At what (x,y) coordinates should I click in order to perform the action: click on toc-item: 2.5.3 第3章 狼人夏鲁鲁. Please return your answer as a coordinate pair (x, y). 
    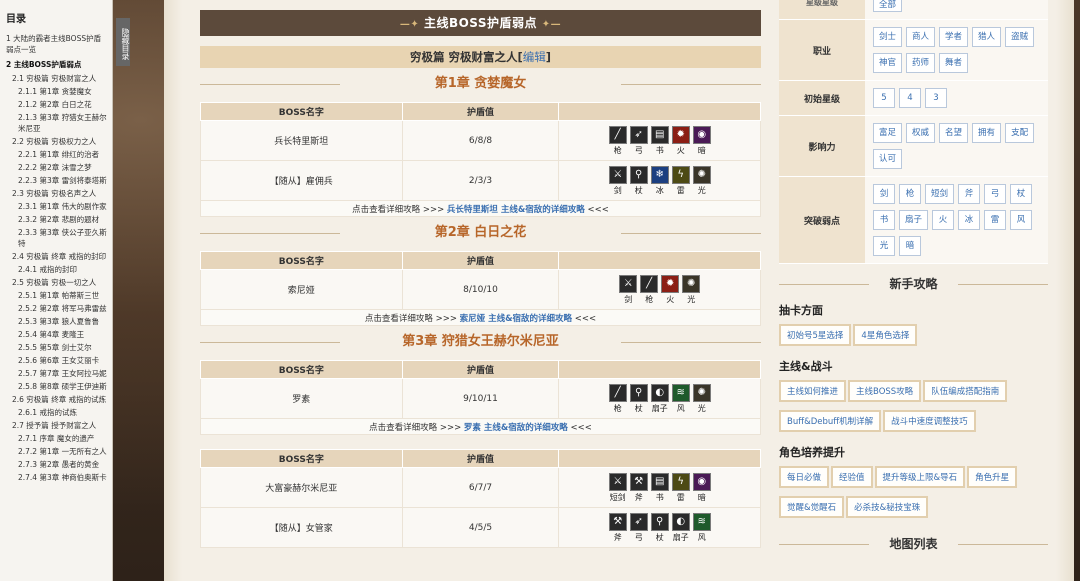
    Looking at the image, I should click on (56, 321).